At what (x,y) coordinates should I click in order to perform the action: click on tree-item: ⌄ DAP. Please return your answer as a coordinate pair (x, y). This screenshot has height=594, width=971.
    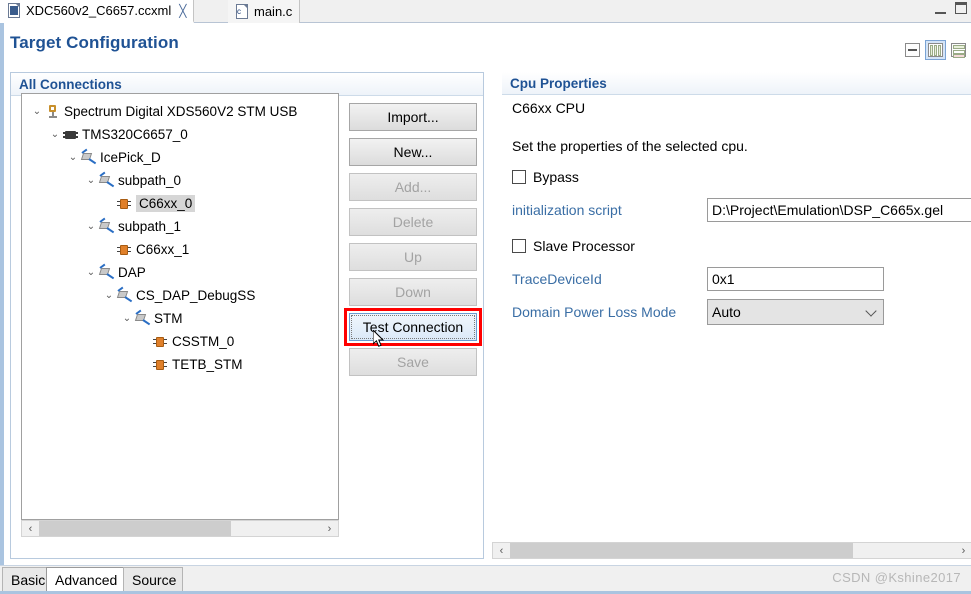
    Looking at the image, I should click on (180, 272).